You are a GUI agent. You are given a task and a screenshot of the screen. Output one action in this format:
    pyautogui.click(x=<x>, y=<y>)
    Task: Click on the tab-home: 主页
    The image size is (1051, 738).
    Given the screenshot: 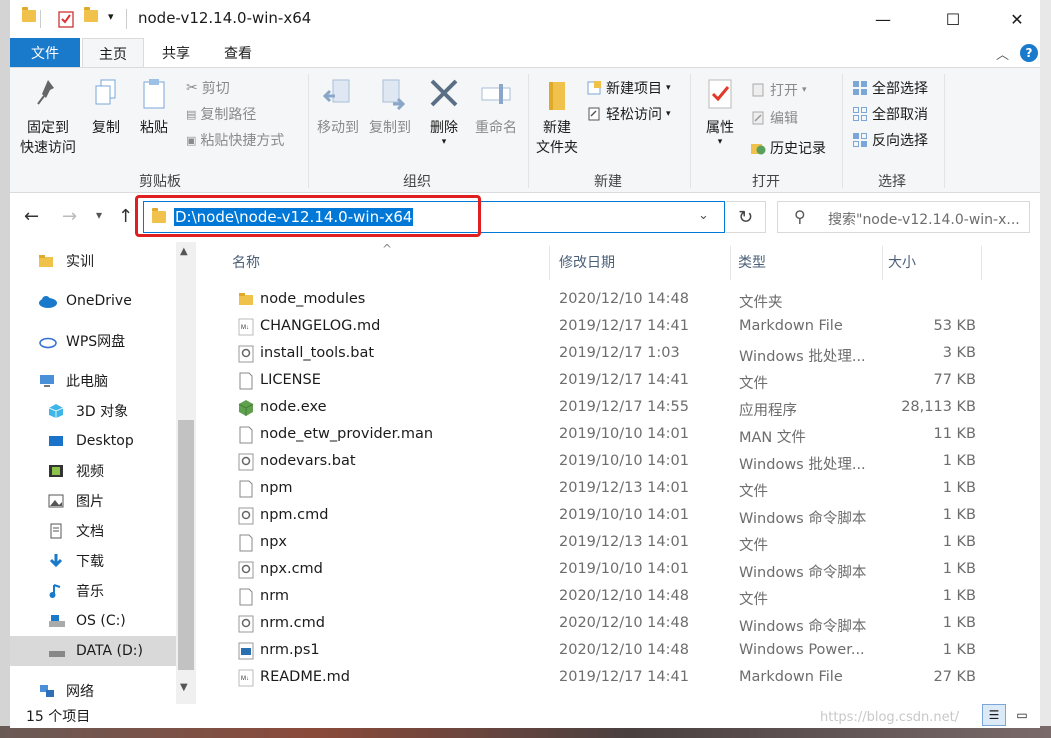 What is the action you would take?
    pyautogui.click(x=113, y=53)
    